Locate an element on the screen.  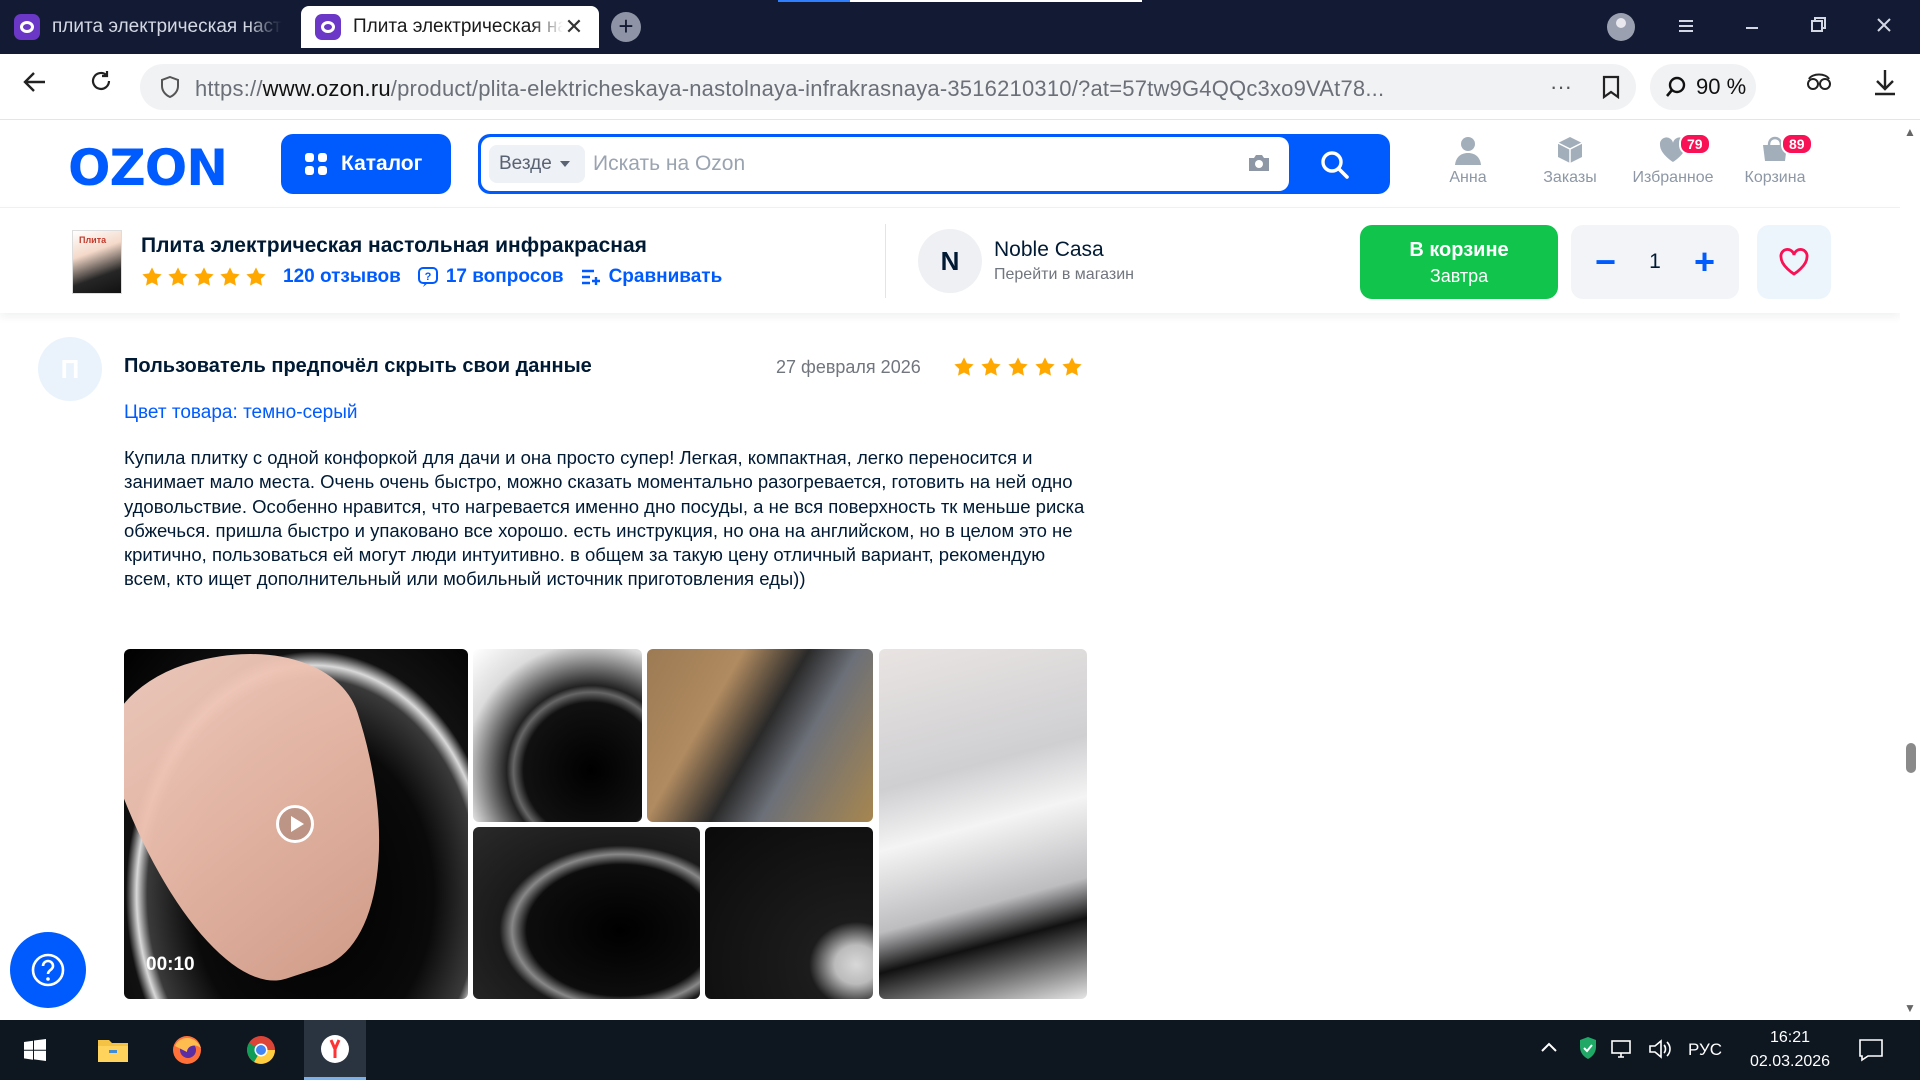
nav-favorites: Избранное 79 is located at coordinates (1673, 160).